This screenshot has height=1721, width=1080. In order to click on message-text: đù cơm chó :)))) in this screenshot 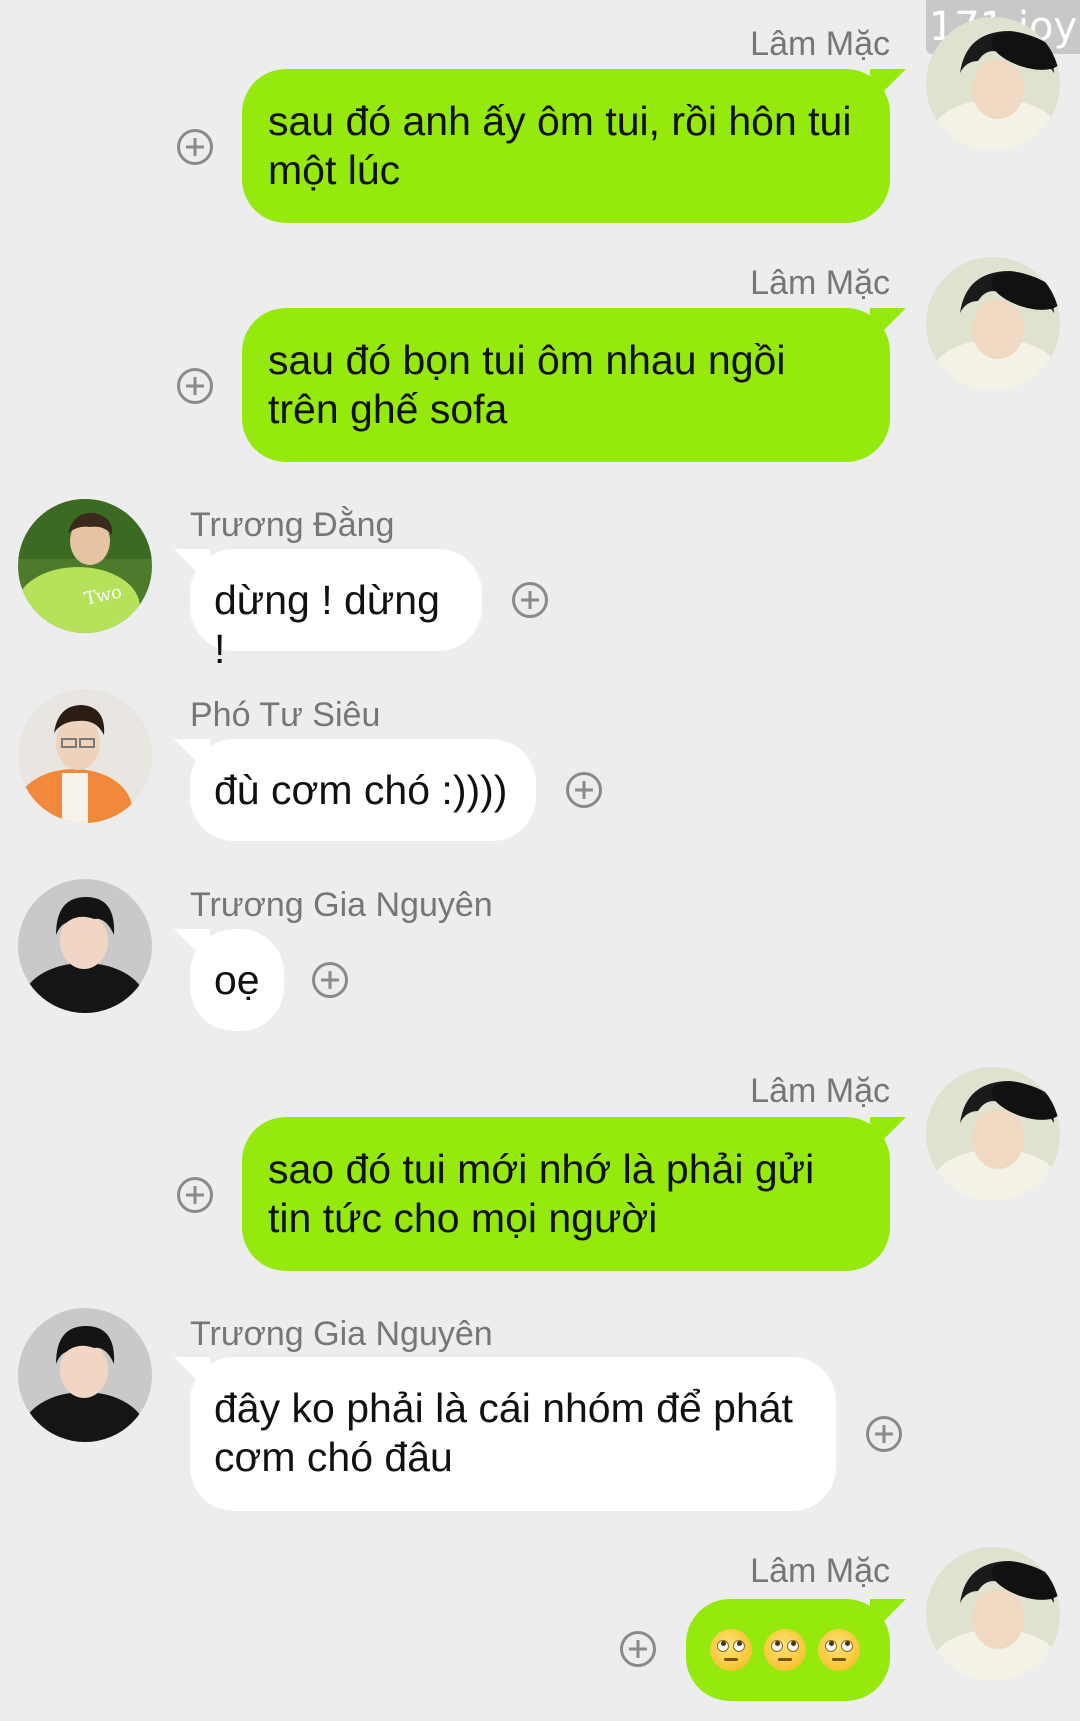, I will do `click(361, 790)`.